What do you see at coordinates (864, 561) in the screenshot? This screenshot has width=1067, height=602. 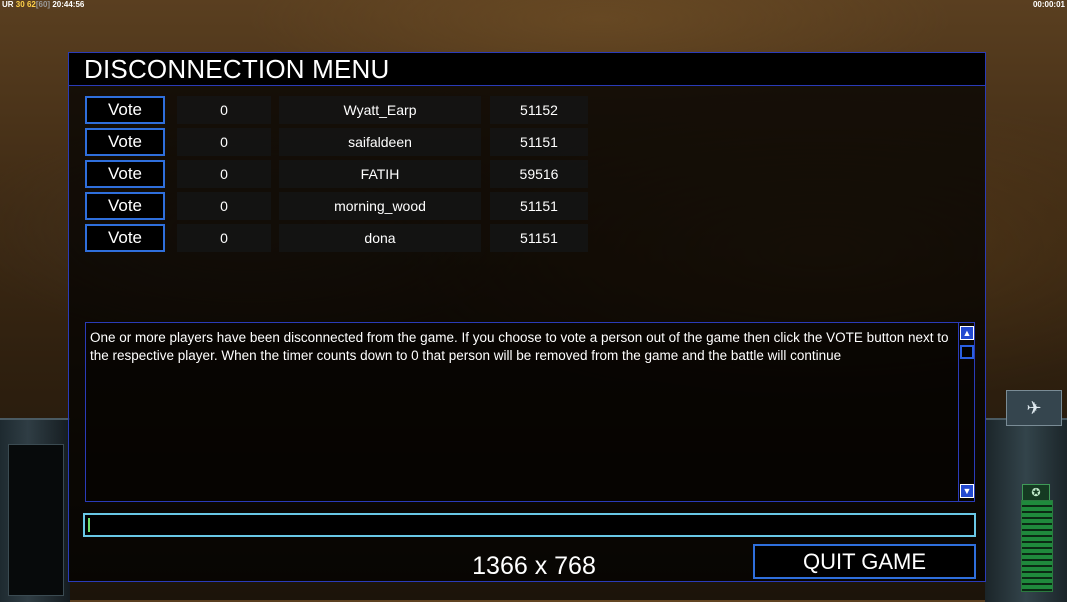 I see `quit-game-button: QUIT GAME` at bounding box center [864, 561].